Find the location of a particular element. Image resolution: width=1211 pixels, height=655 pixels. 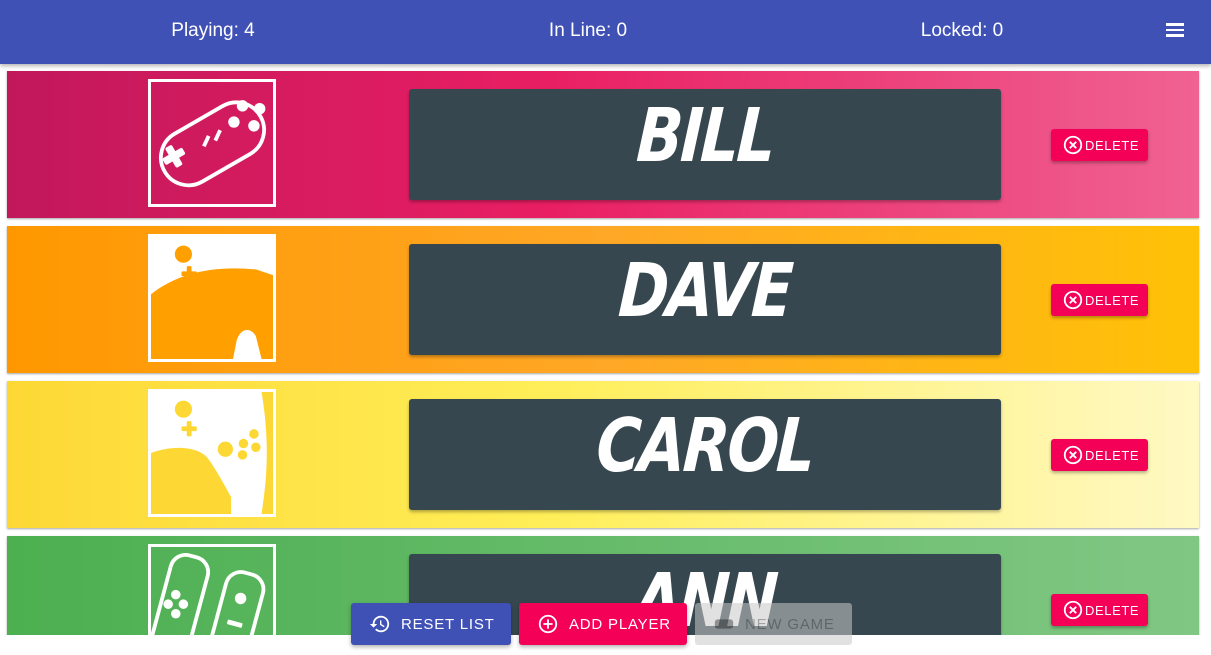

player-name-card: Bill is located at coordinates (705, 144).